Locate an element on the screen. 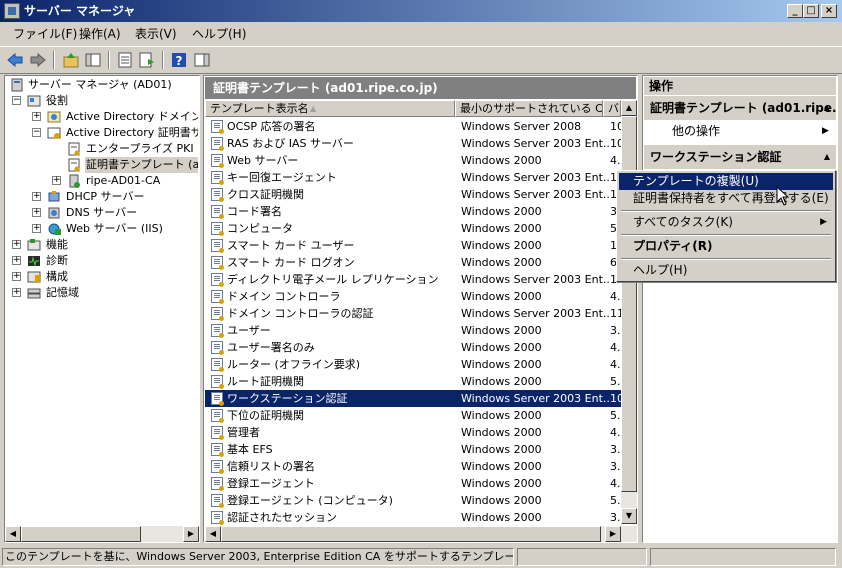 This screenshot has height=568, width=842. menu-action: 操作(A) is located at coordinates (100, 34).